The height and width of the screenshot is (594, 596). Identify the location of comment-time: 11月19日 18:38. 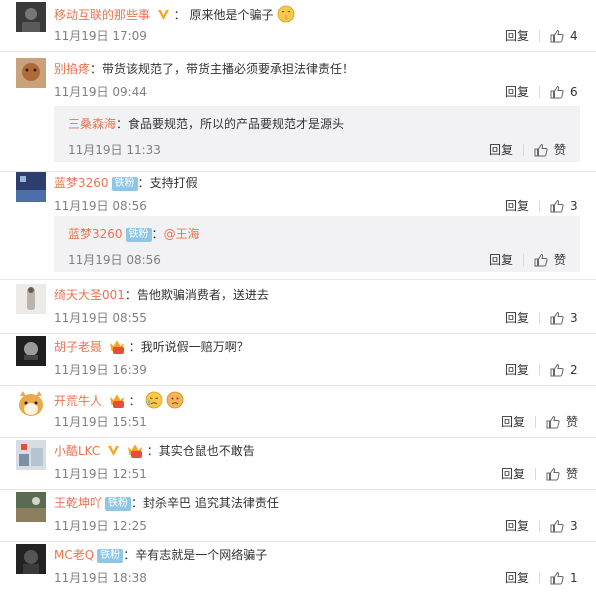
(100, 578).